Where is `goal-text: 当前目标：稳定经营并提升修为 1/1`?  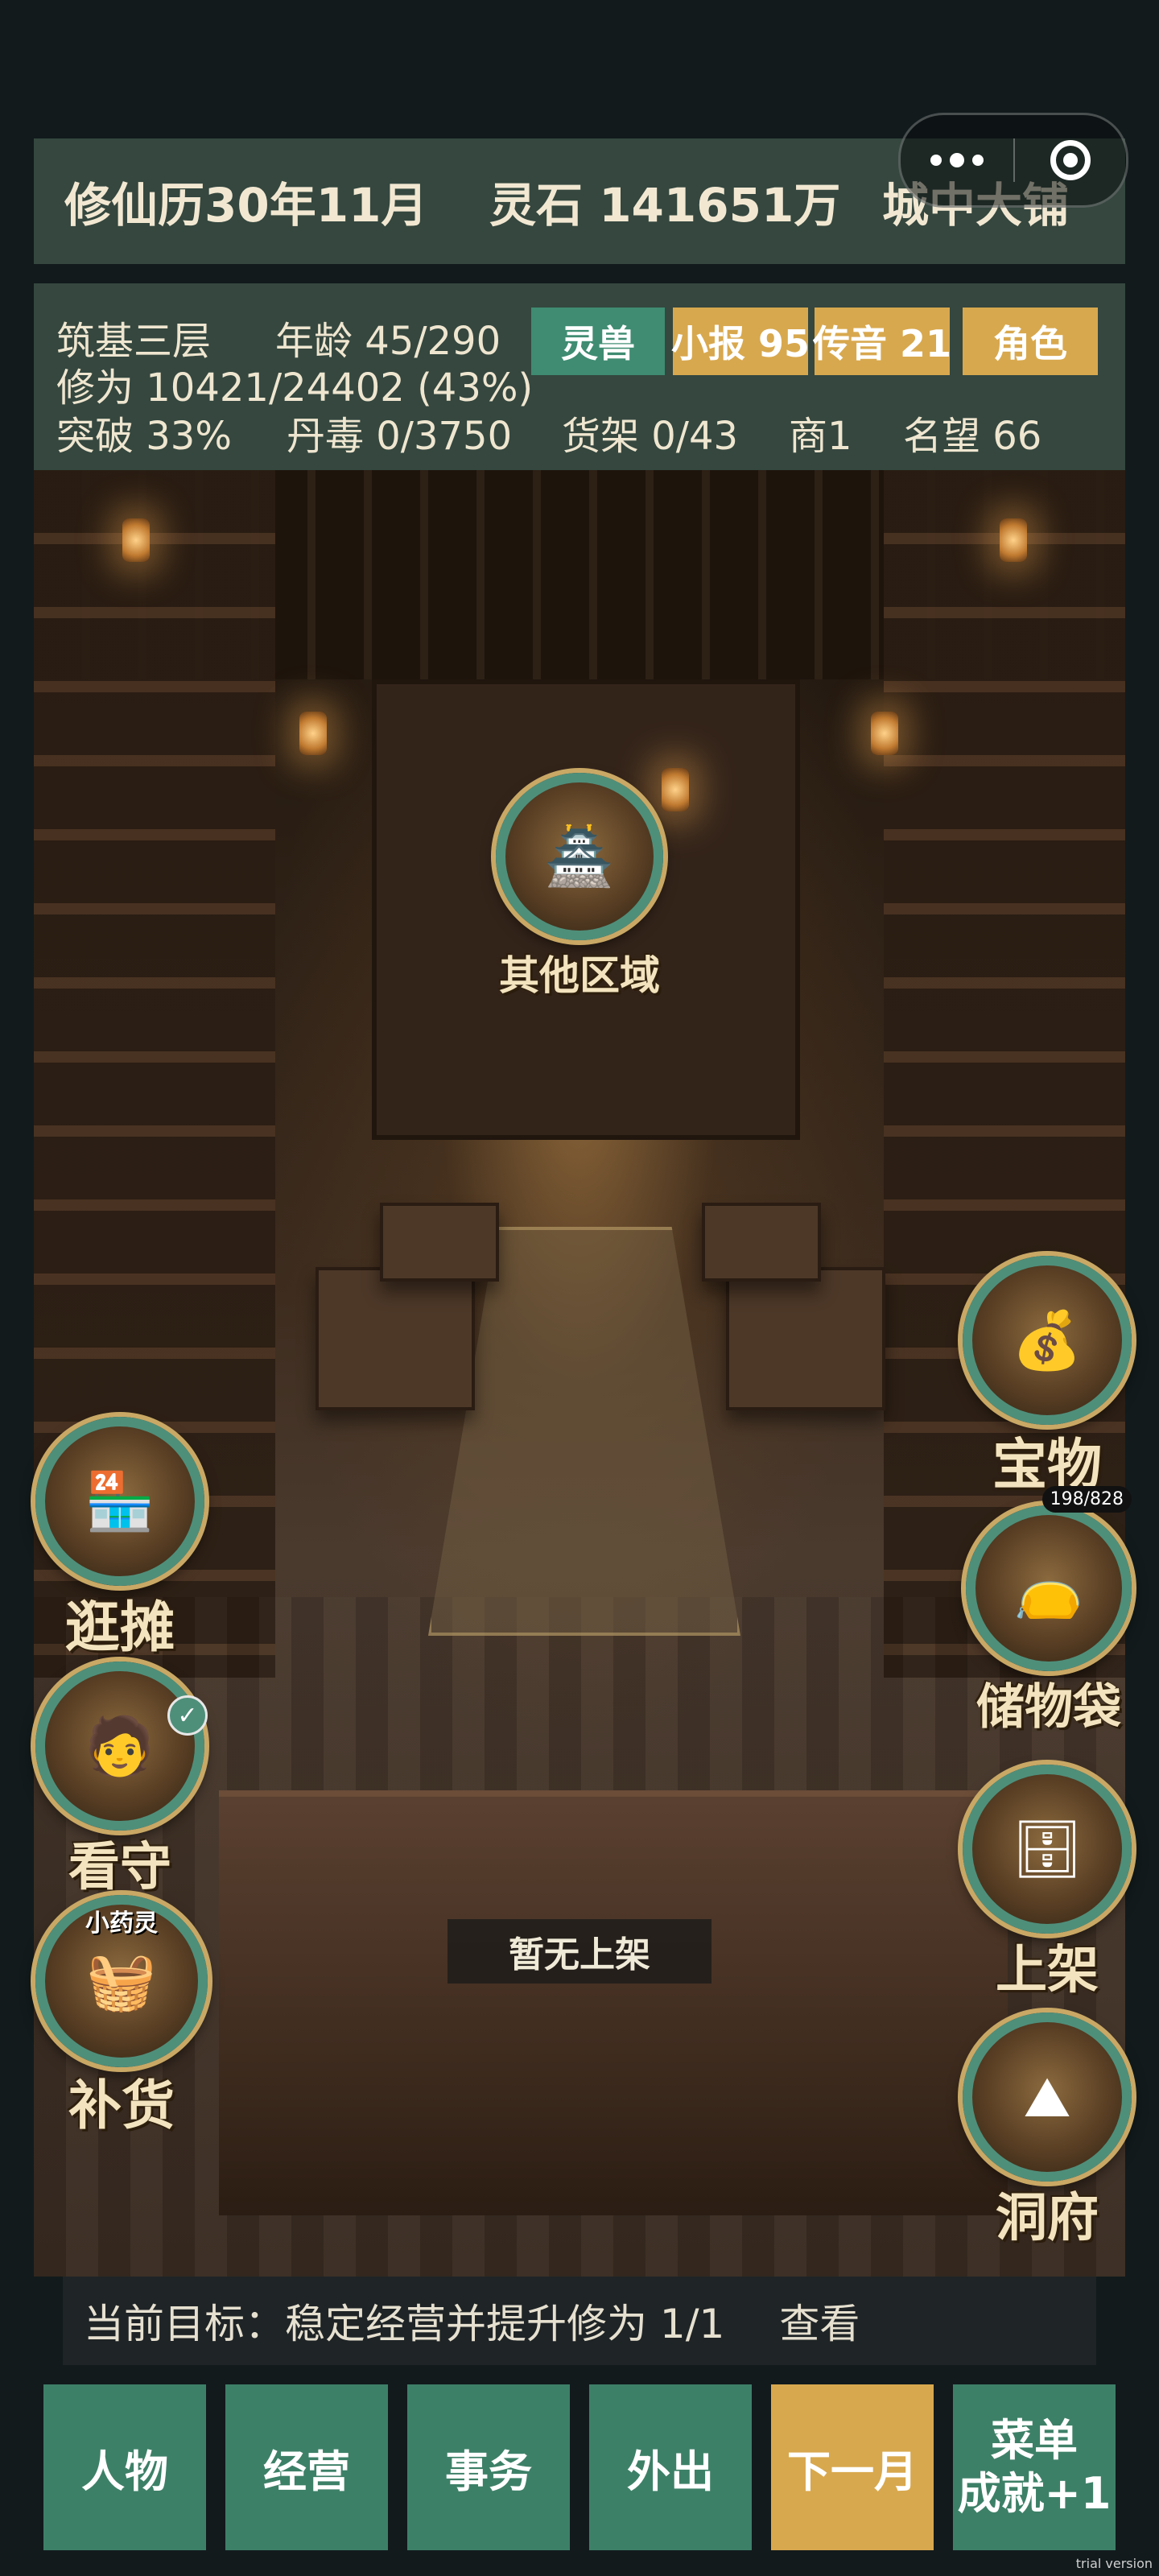
goal-text: 当前目标：稳定经营并提升修为 1/1 is located at coordinates (404, 2324).